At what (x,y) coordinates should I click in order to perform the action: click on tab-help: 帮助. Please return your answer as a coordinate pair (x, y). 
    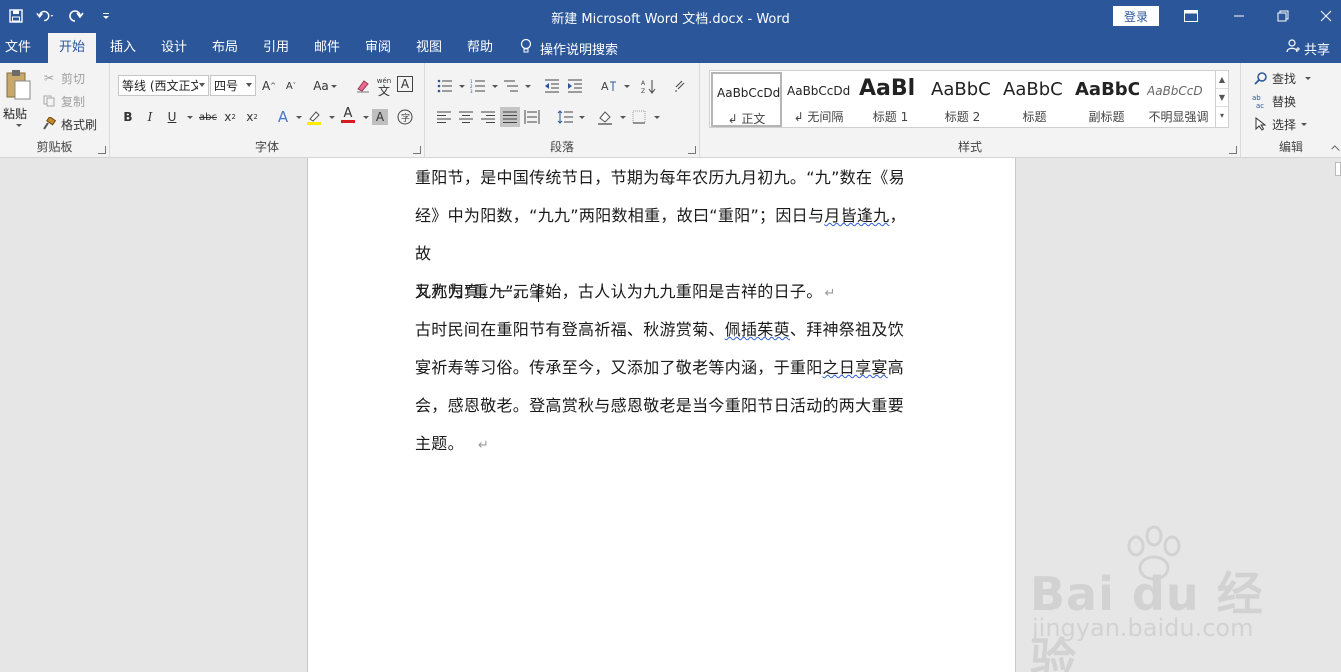
    Looking at the image, I should click on (480, 48).